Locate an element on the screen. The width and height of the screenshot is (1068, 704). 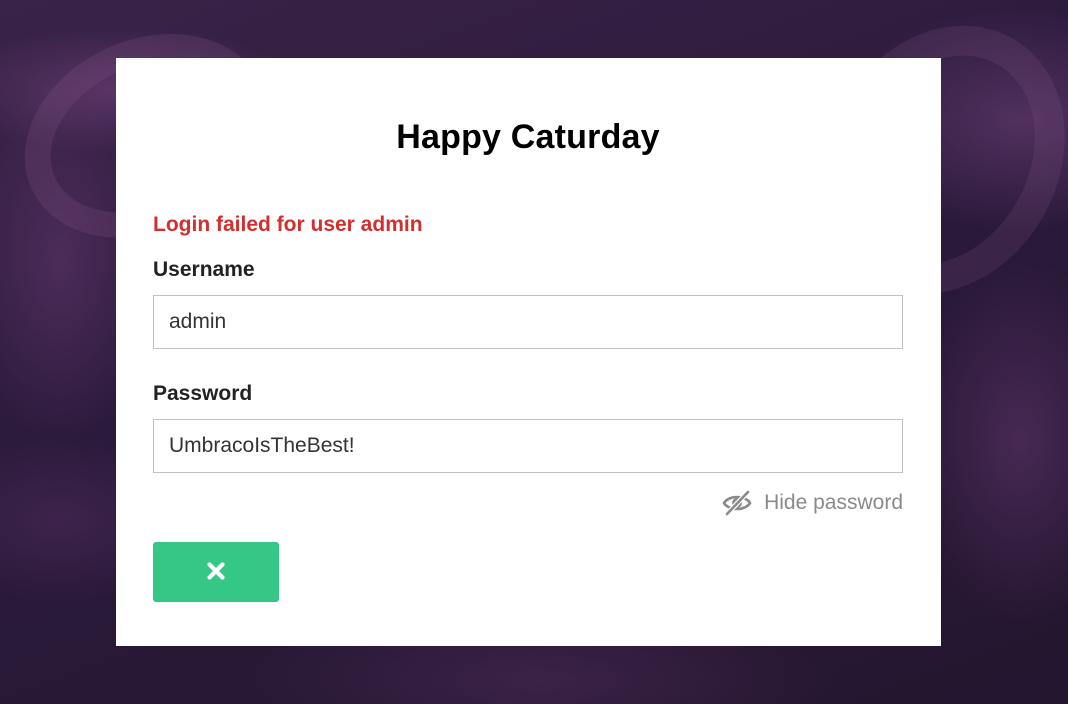
password-toggle-row: Hide password is located at coordinates (528, 503).